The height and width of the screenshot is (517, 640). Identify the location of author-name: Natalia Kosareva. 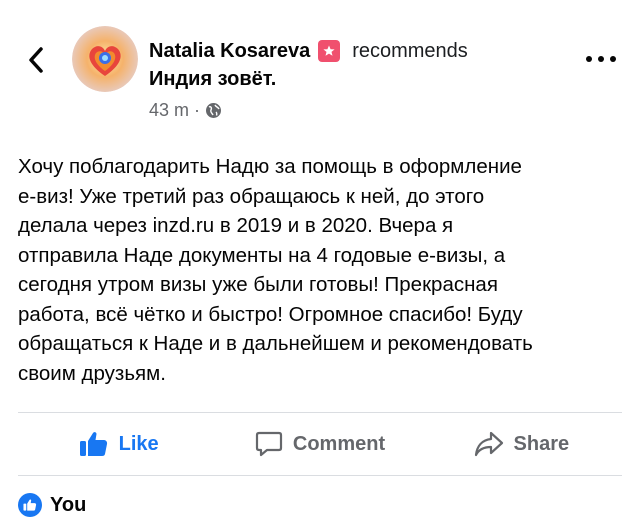
(229, 51).